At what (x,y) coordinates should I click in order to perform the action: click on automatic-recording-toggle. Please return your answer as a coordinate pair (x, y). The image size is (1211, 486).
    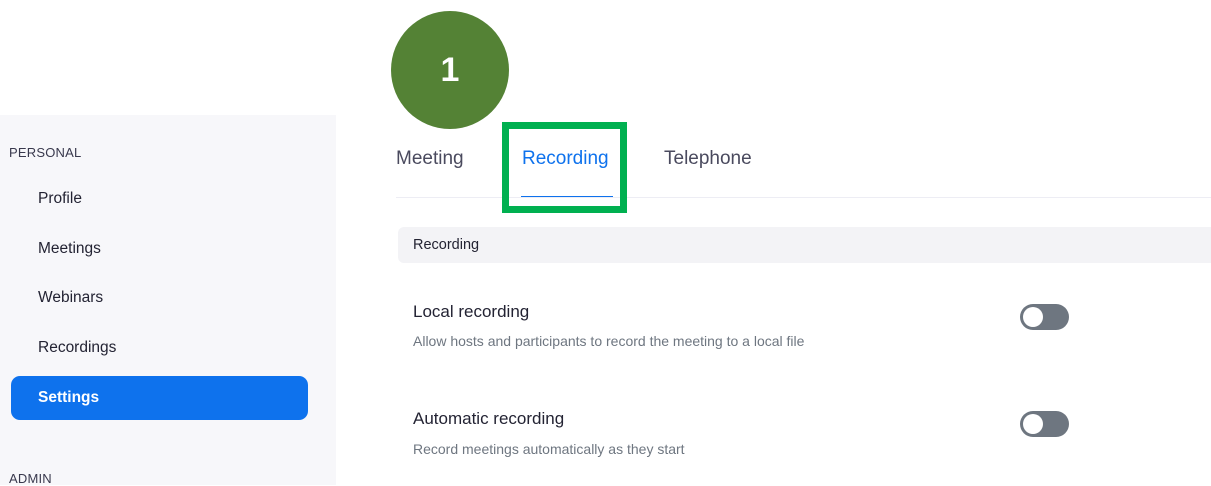
    Looking at the image, I should click on (1044, 424).